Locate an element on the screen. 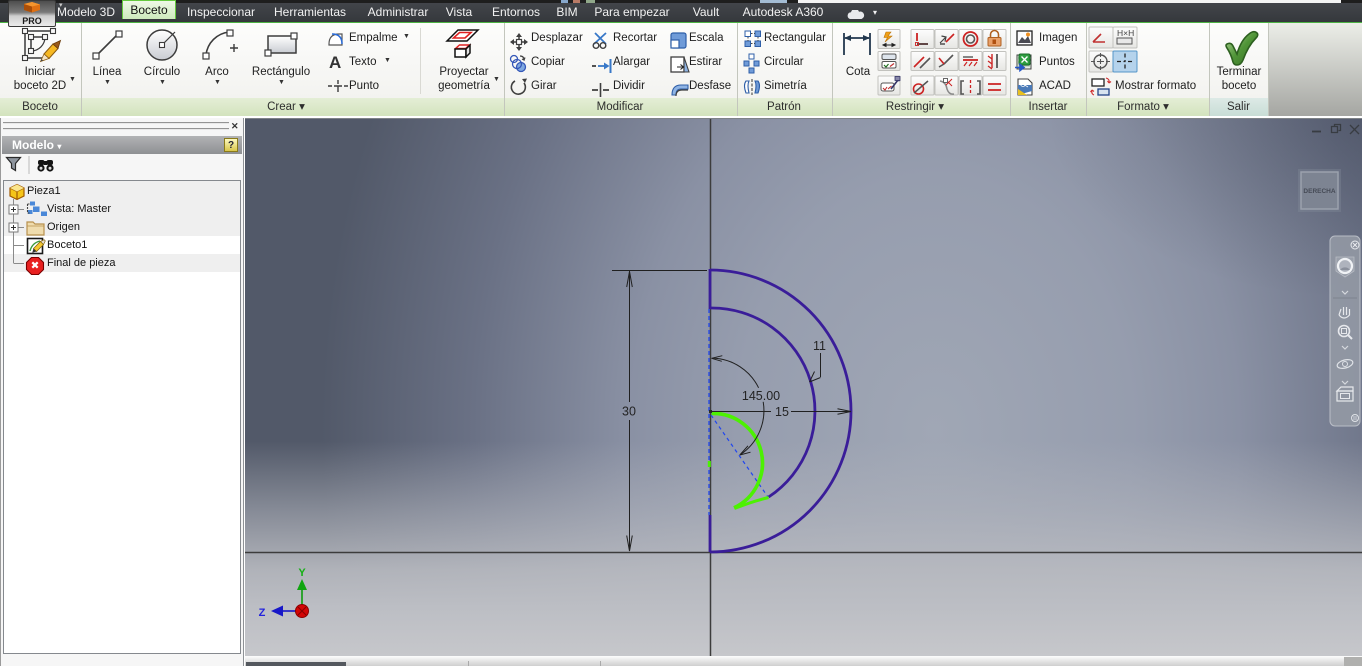 The height and width of the screenshot is (666, 1362). svg-text: 30 is located at coordinates (629, 412).